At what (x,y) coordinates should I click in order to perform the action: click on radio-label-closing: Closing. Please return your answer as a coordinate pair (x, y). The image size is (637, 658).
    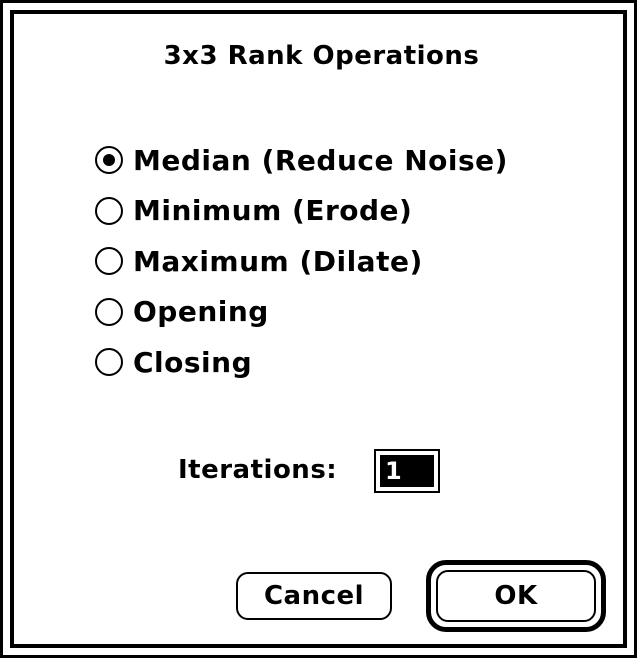
    Looking at the image, I should click on (192, 362).